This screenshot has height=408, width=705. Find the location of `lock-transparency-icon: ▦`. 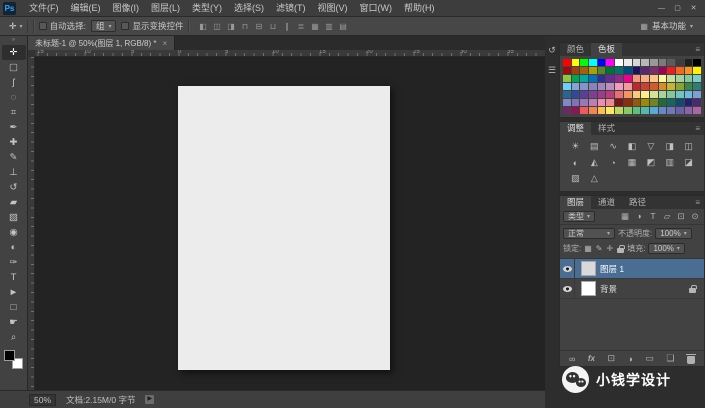

lock-transparency-icon: ▦ is located at coordinates (588, 248).